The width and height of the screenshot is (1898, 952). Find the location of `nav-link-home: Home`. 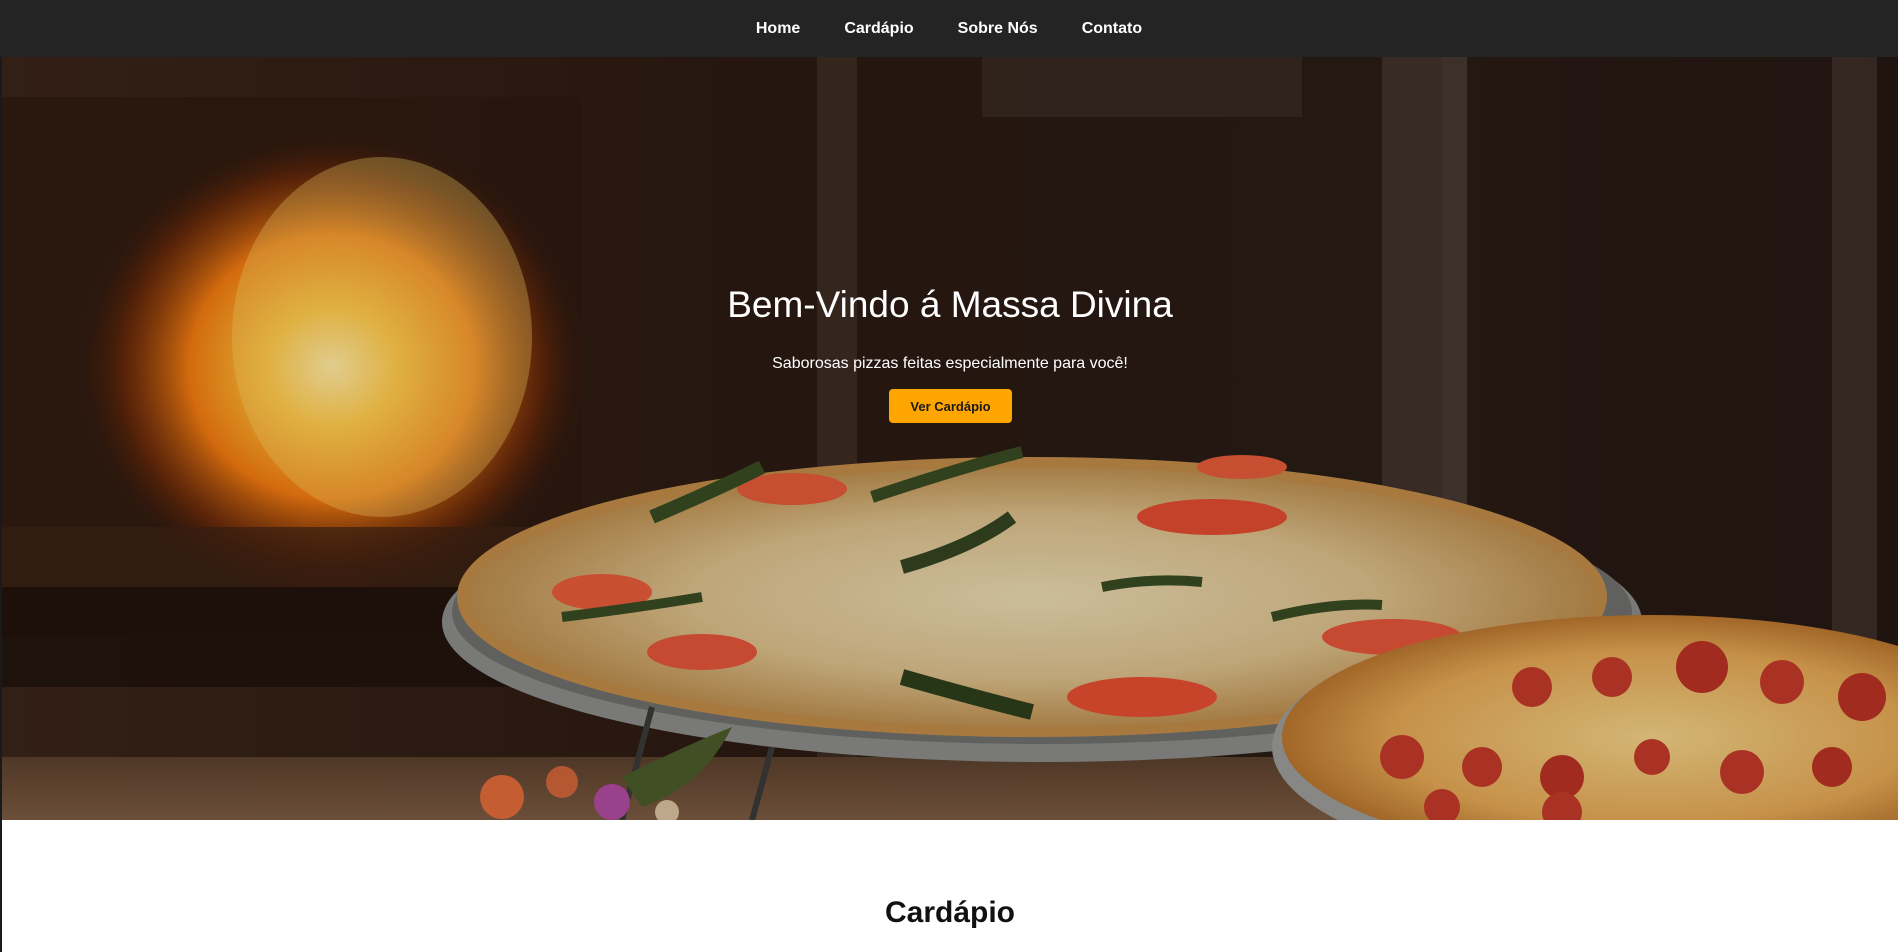

nav-link-home: Home is located at coordinates (778, 28).